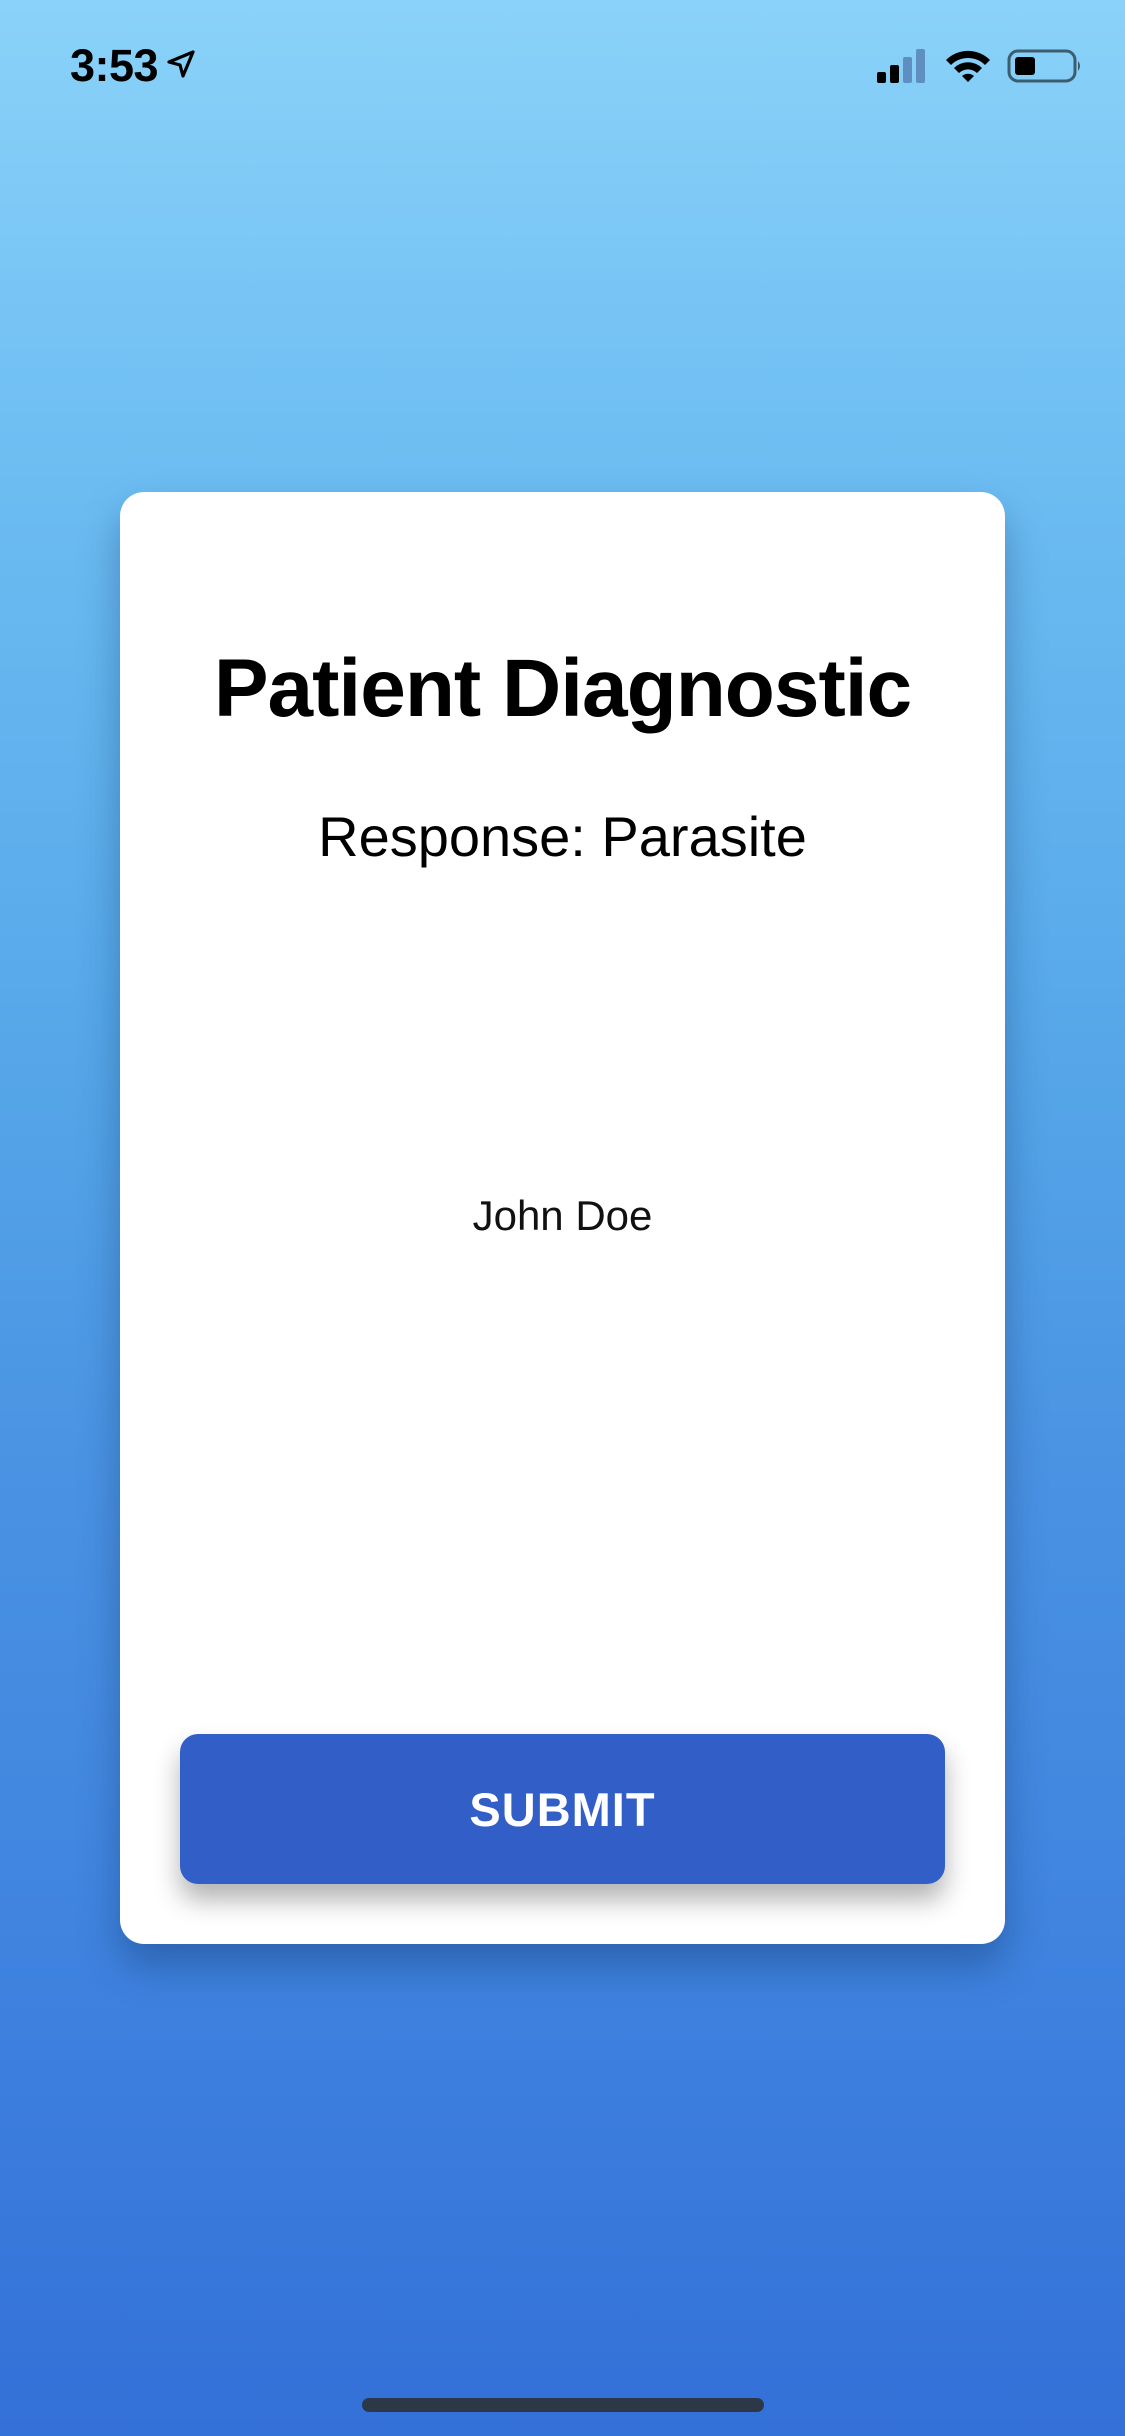  I want to click on patient-name: John Doe, so click(562, 1215).